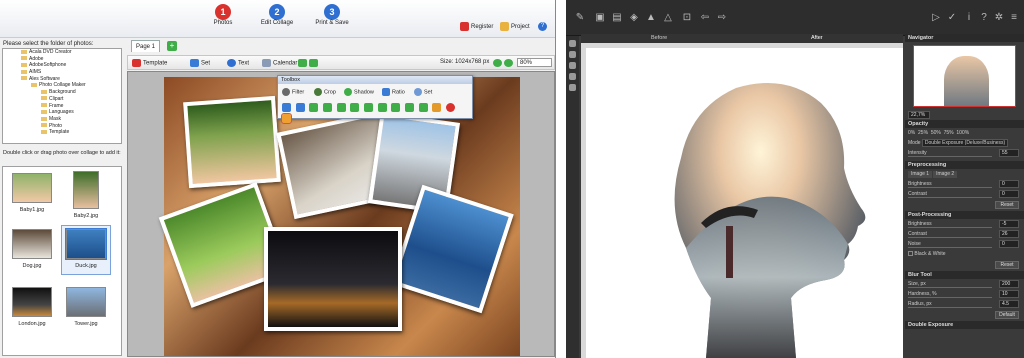 The image size is (1024, 358). What do you see at coordinates (146, 46) in the screenshot?
I see `tab-page-1: Page 1` at bounding box center [146, 46].